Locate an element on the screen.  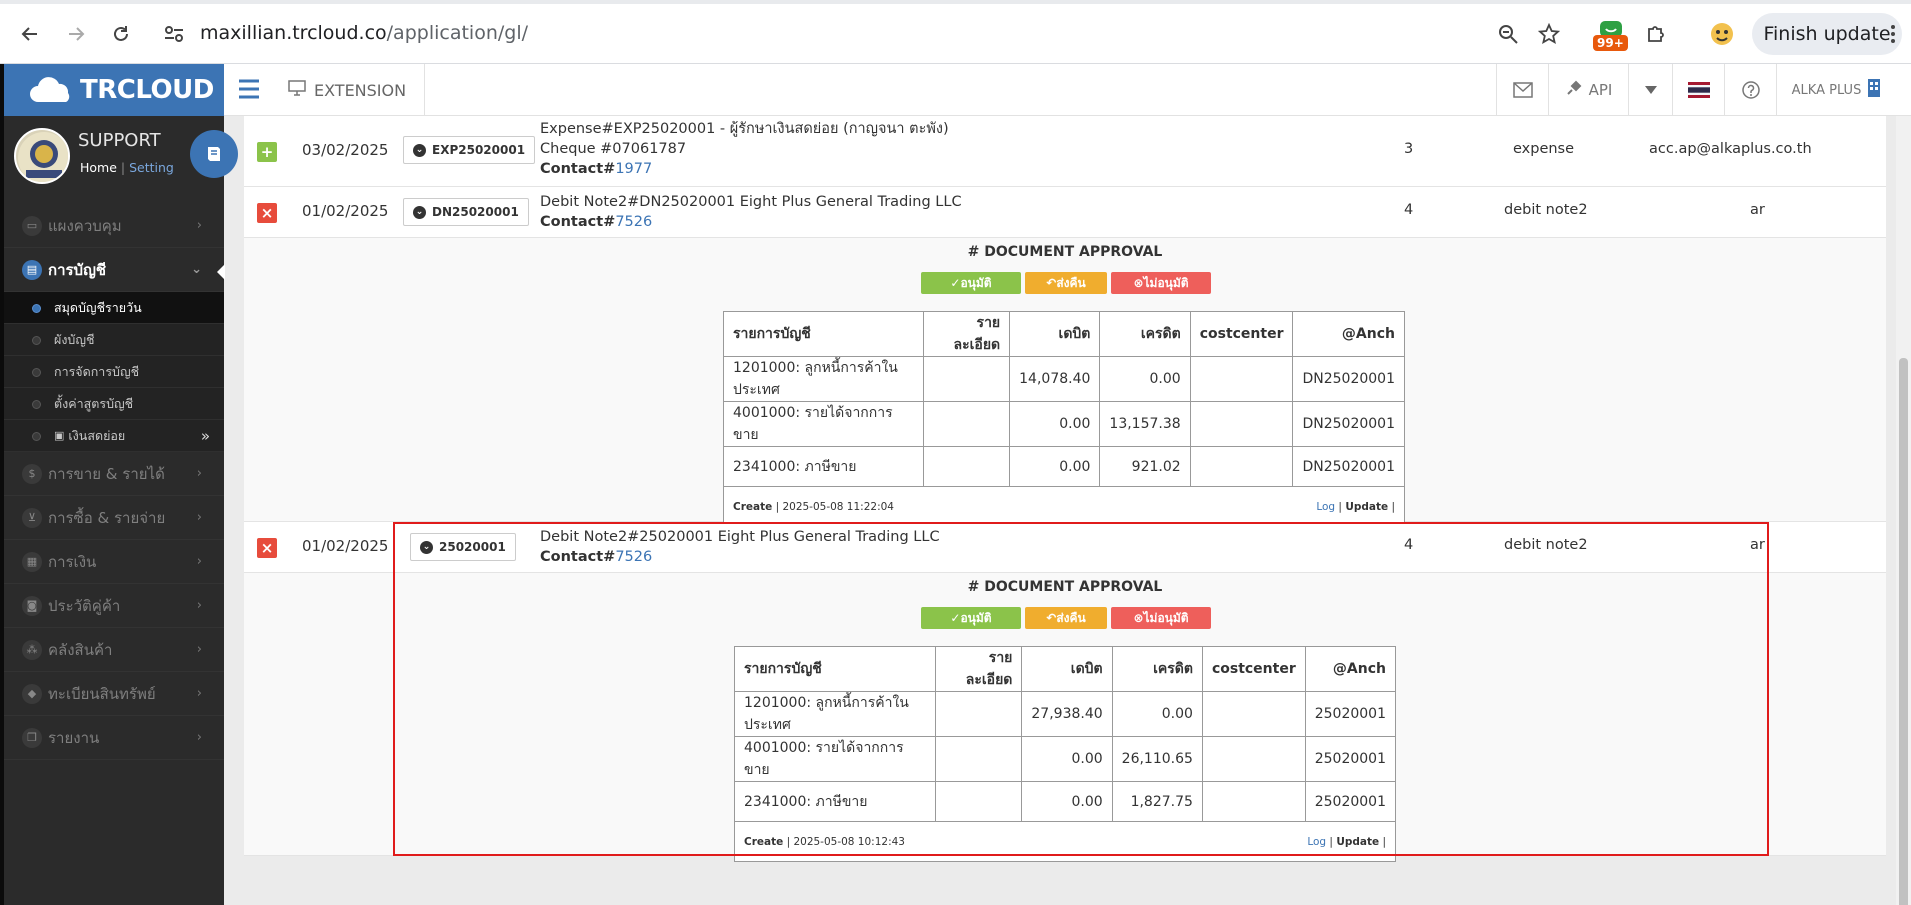
sidebar-item-accounting: ▤ การบัญชี ⌄ is located at coordinates (114, 270).